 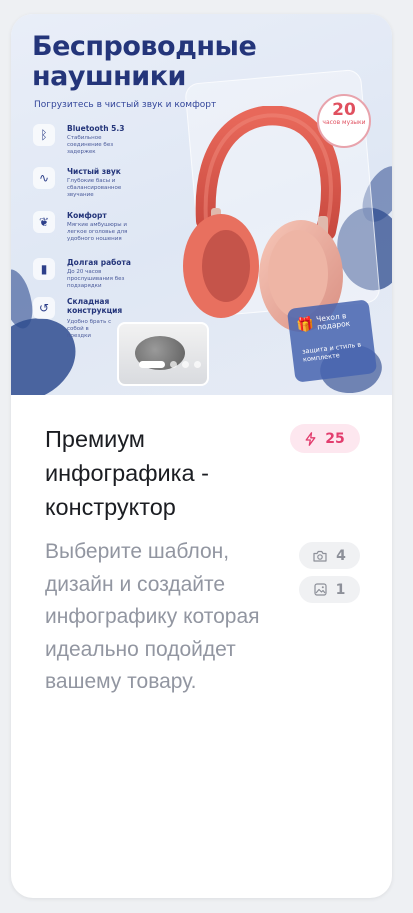 What do you see at coordinates (44, 178) in the screenshot?
I see `sound-wave-icon: ∿` at bounding box center [44, 178].